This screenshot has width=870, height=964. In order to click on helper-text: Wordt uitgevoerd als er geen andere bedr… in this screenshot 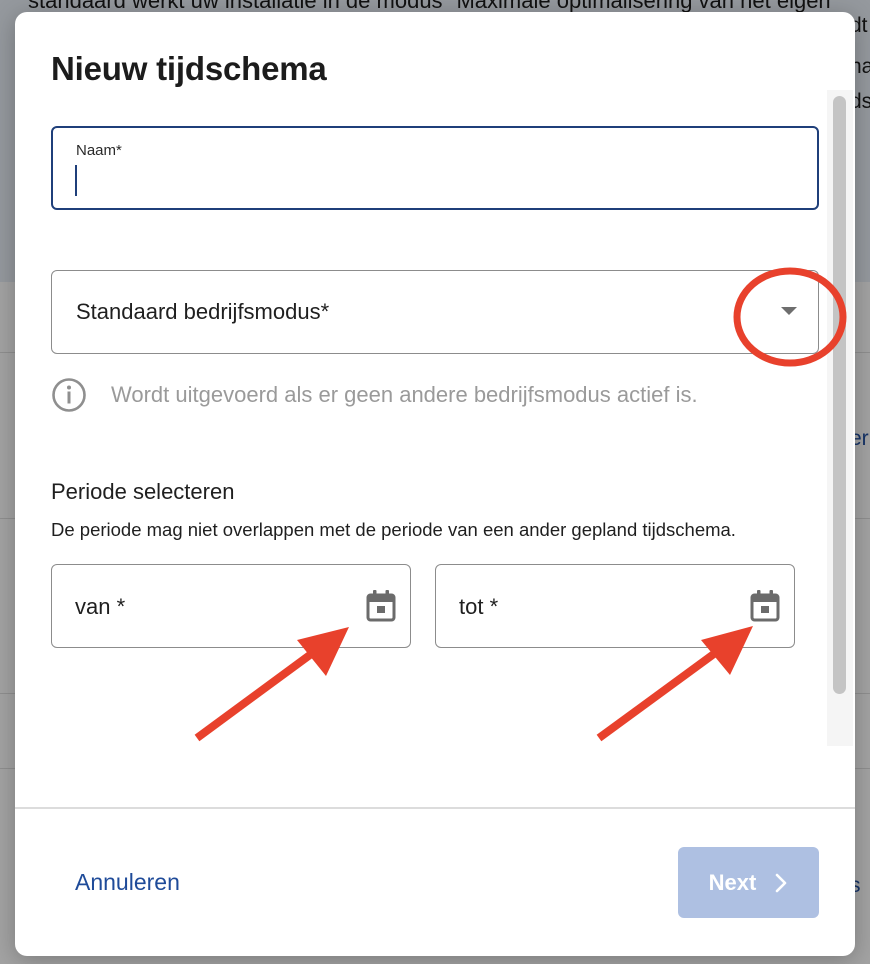, I will do `click(404, 394)`.